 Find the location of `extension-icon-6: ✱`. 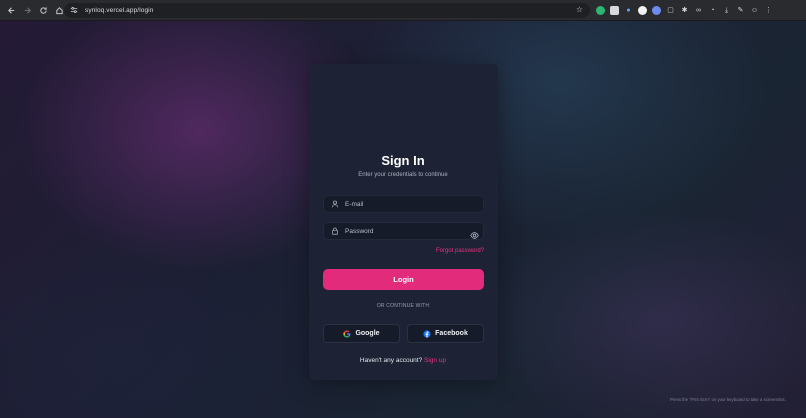

extension-icon-6: ✱ is located at coordinates (684, 10).